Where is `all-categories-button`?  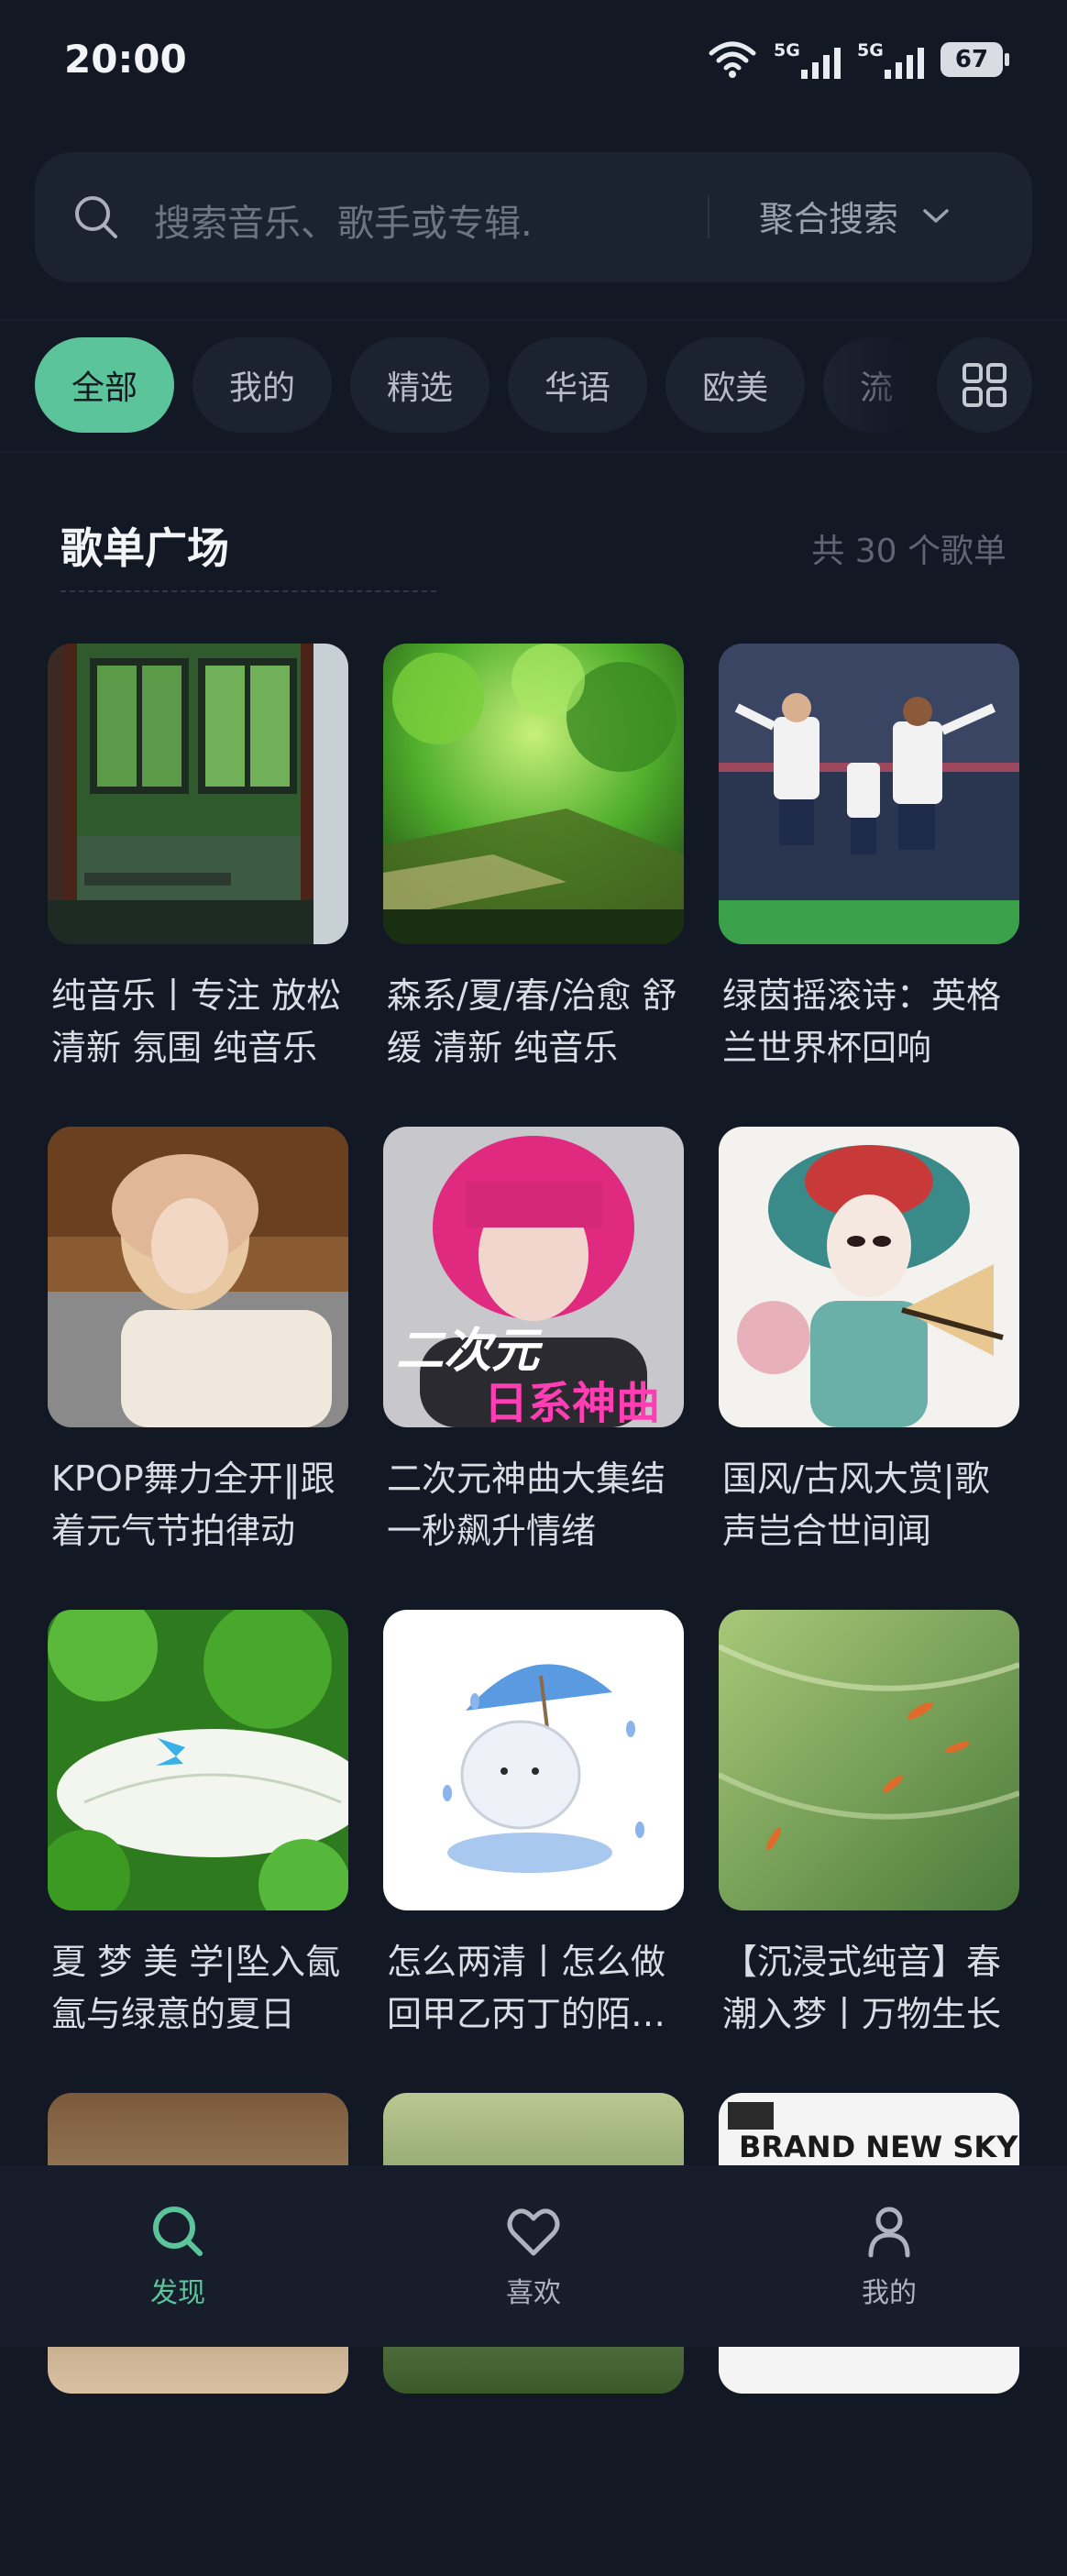 all-categories-button is located at coordinates (984, 385).